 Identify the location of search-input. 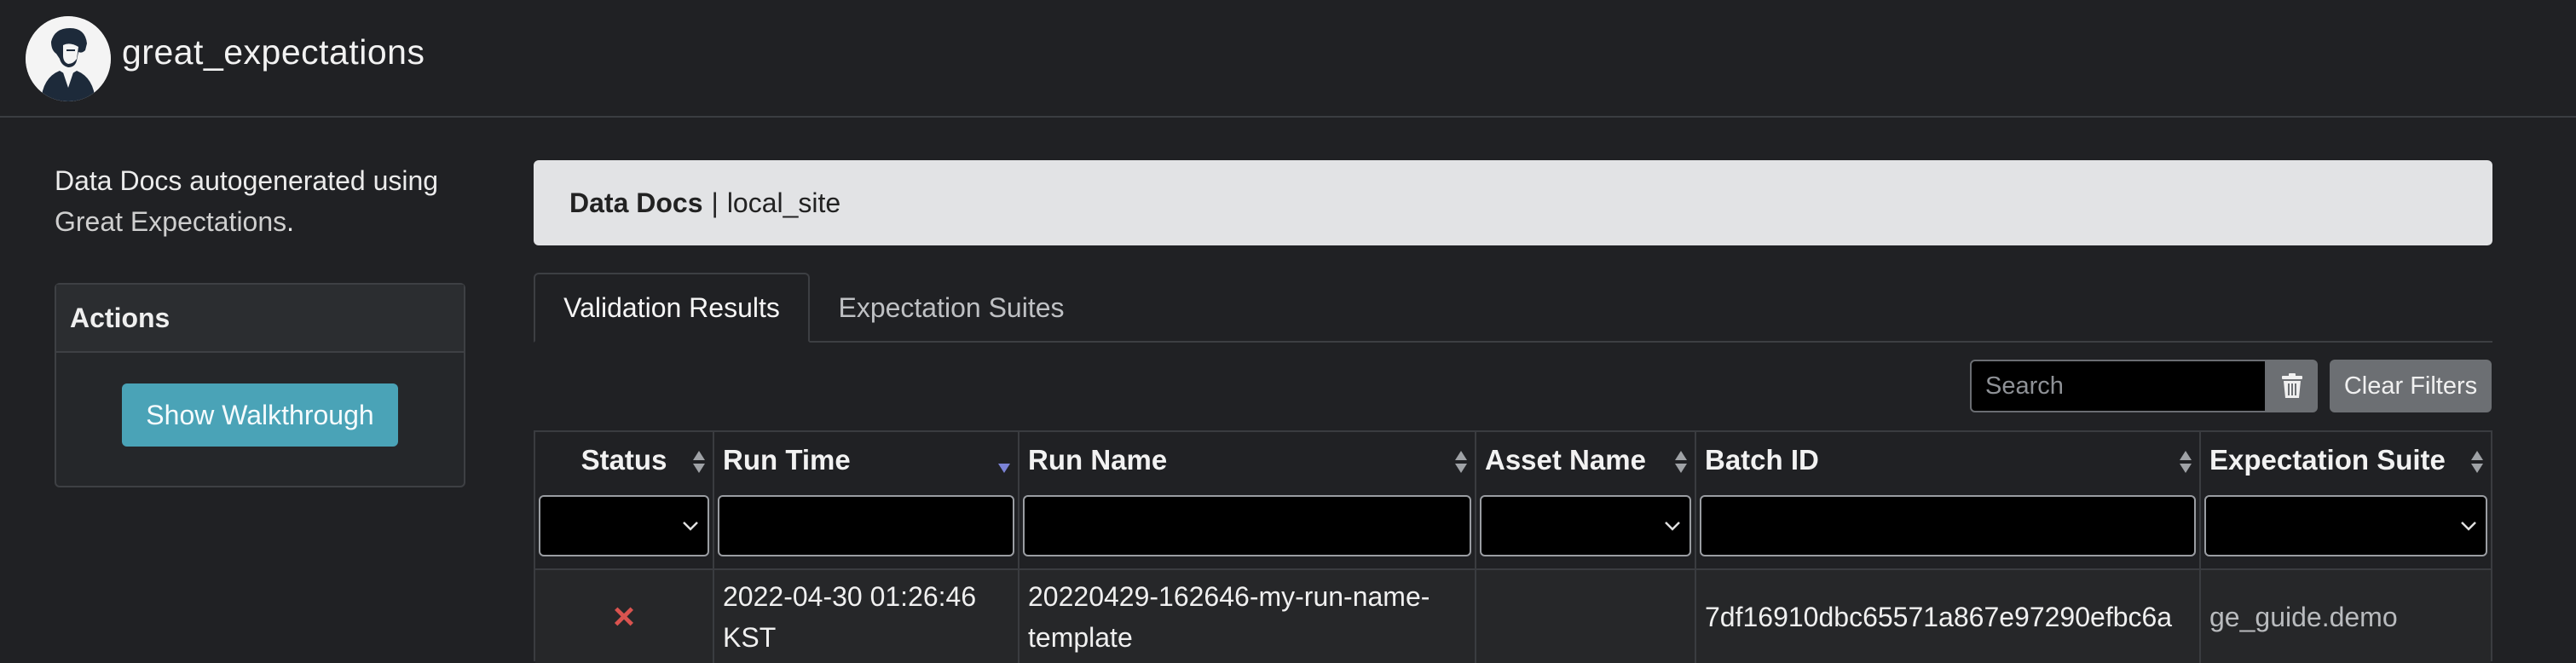
(2118, 386).